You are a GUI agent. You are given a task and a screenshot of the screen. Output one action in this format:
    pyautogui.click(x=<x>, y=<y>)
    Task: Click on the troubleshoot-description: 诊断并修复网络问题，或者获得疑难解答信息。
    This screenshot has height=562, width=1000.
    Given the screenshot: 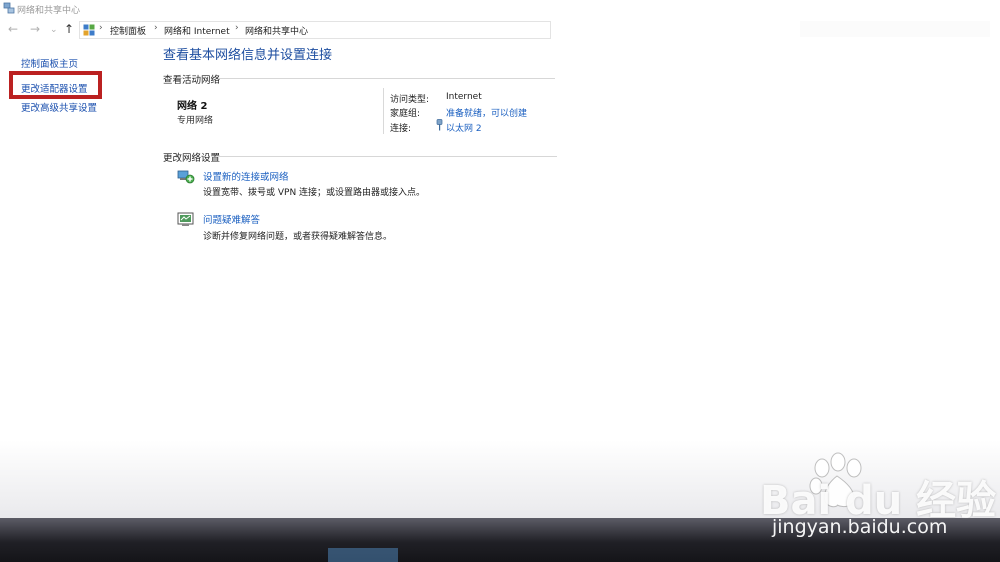 What is the action you would take?
    pyautogui.click(x=298, y=237)
    